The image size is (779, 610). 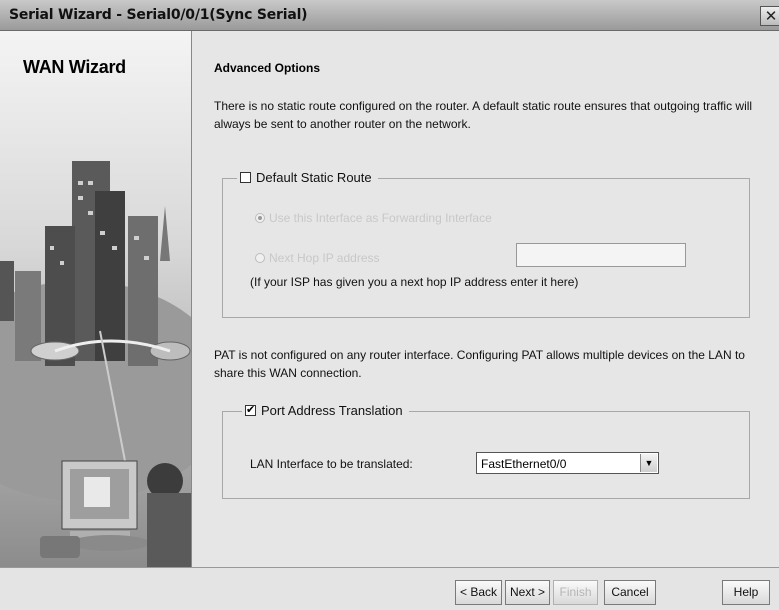 What do you see at coordinates (601, 255) in the screenshot?
I see `next-hop-ip-input` at bounding box center [601, 255].